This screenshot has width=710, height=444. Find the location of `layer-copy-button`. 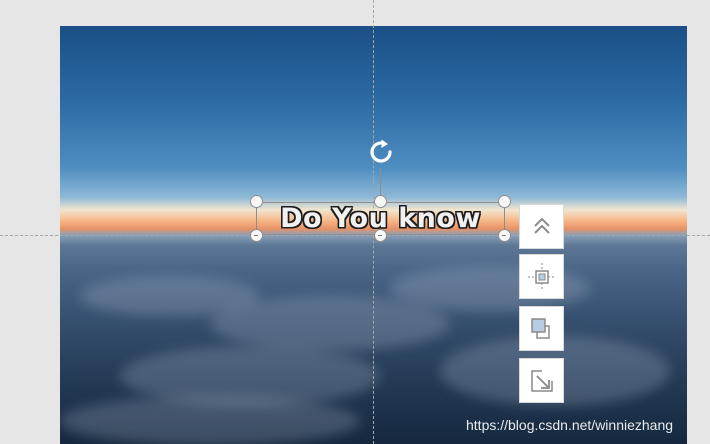

layer-copy-button is located at coordinates (541, 328).